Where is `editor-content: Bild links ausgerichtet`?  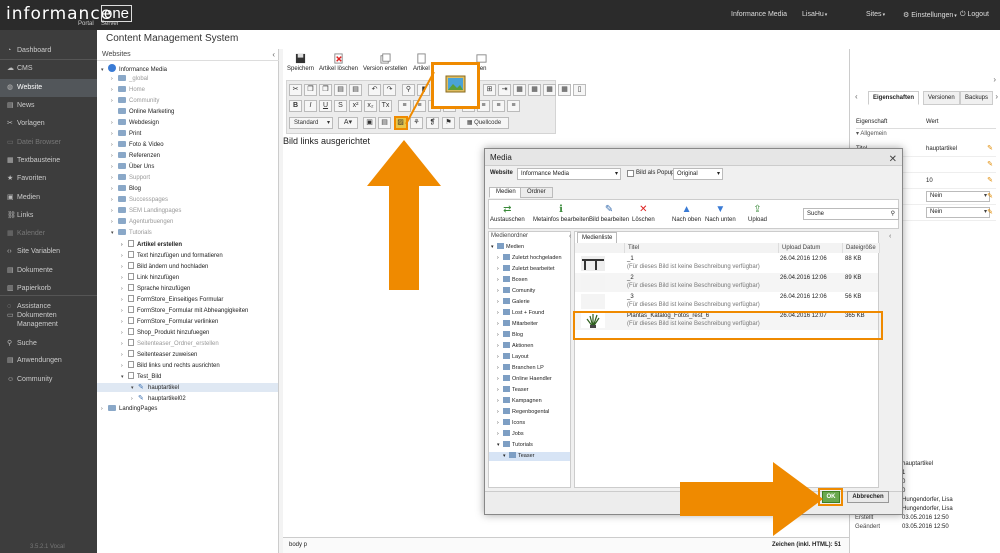 editor-content: Bild links ausgerichtet is located at coordinates (326, 141).